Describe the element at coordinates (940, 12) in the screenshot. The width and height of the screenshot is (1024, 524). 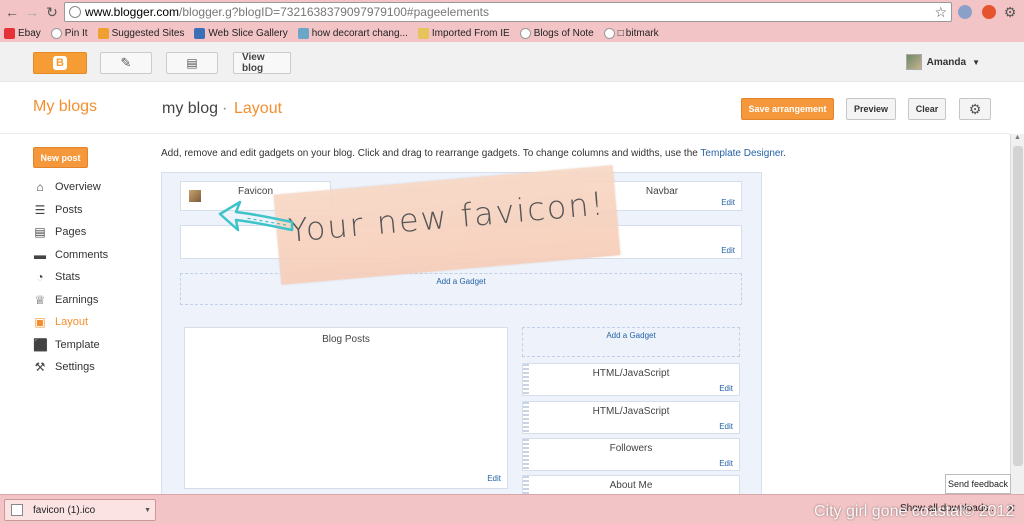
I see `bookmark-star-icon: ☆` at that location.